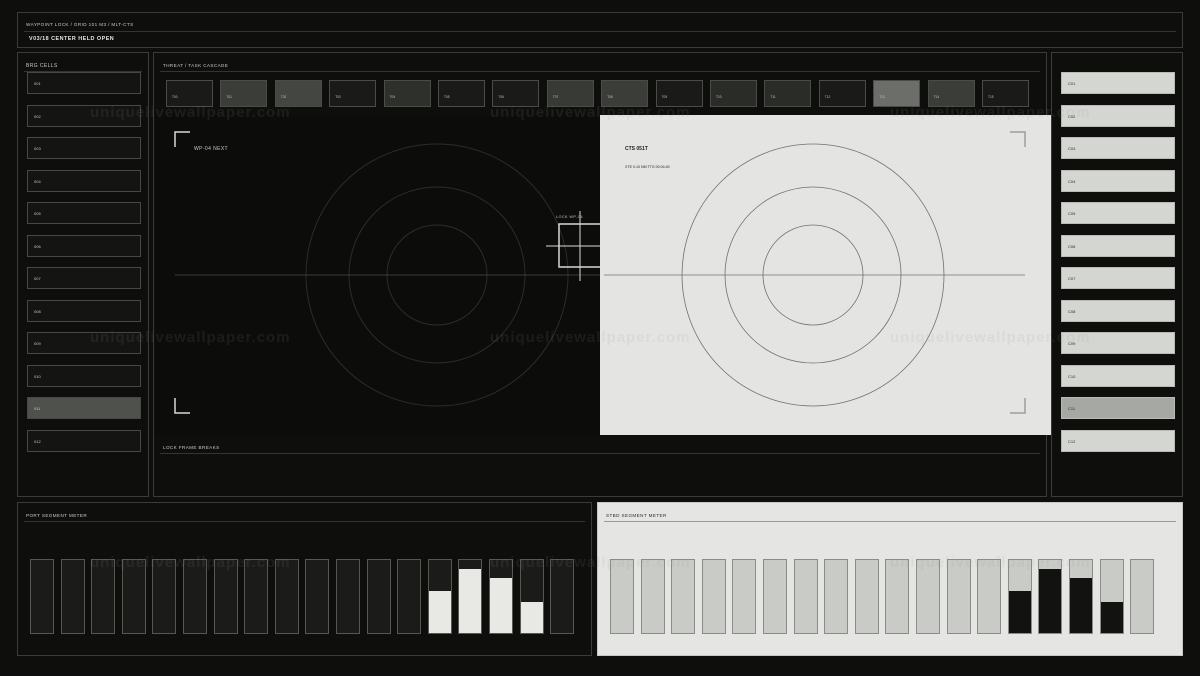  What do you see at coordinates (191, 447) in the screenshot?
I see `lock-frame-label: LOCK FRAME BREAKS` at bounding box center [191, 447].